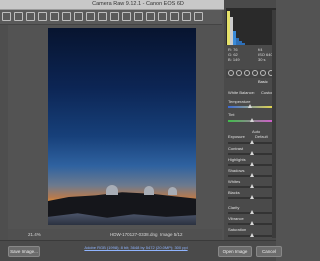  Describe the element at coordinates (186, 16) in the screenshot. I see `rotate-right-icon` at that location.